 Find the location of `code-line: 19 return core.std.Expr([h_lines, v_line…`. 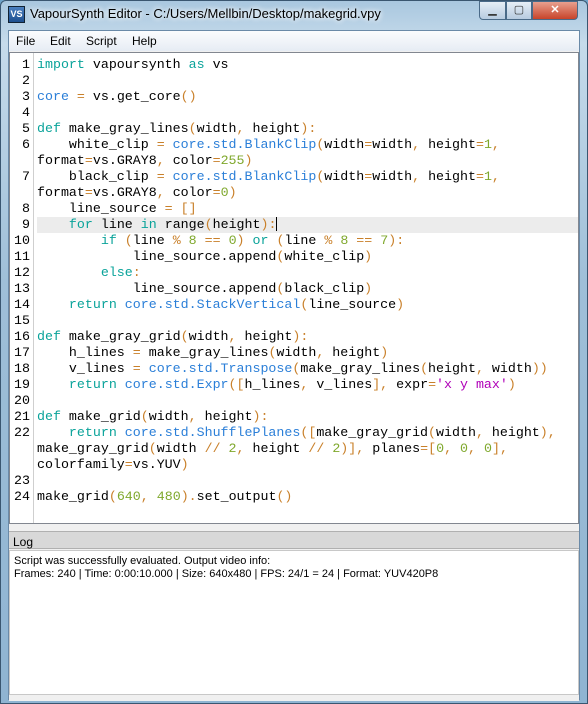

code-line: 19 return core.std.Expr([h_lines, v_line… is located at coordinates (294, 385).